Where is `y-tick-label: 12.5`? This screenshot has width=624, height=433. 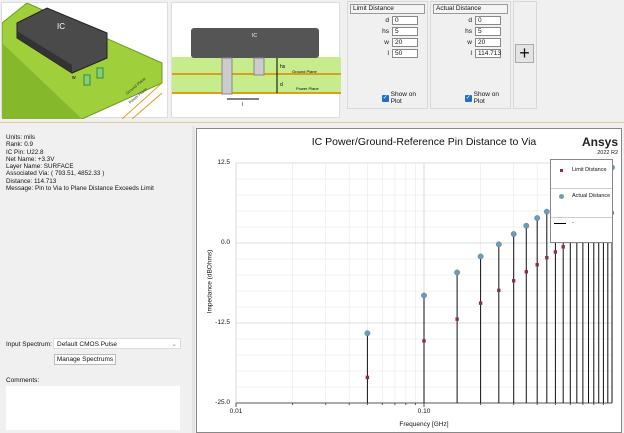 y-tick-label: 12.5 is located at coordinates (223, 162).